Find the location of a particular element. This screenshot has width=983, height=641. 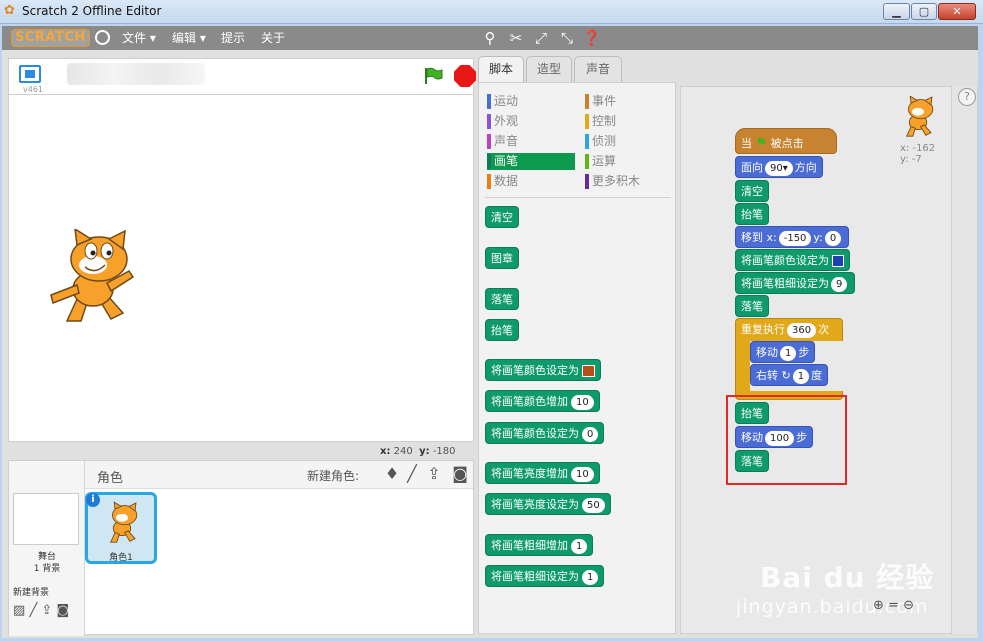

when-flag-clicked-block: 当 ⚑ 被点击 is located at coordinates (786, 141).